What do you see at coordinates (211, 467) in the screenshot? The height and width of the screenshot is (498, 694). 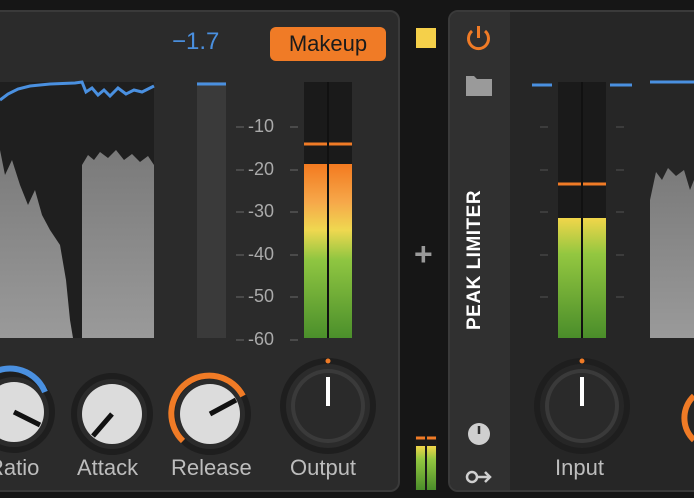 I see `release-label: Release` at bounding box center [211, 467].